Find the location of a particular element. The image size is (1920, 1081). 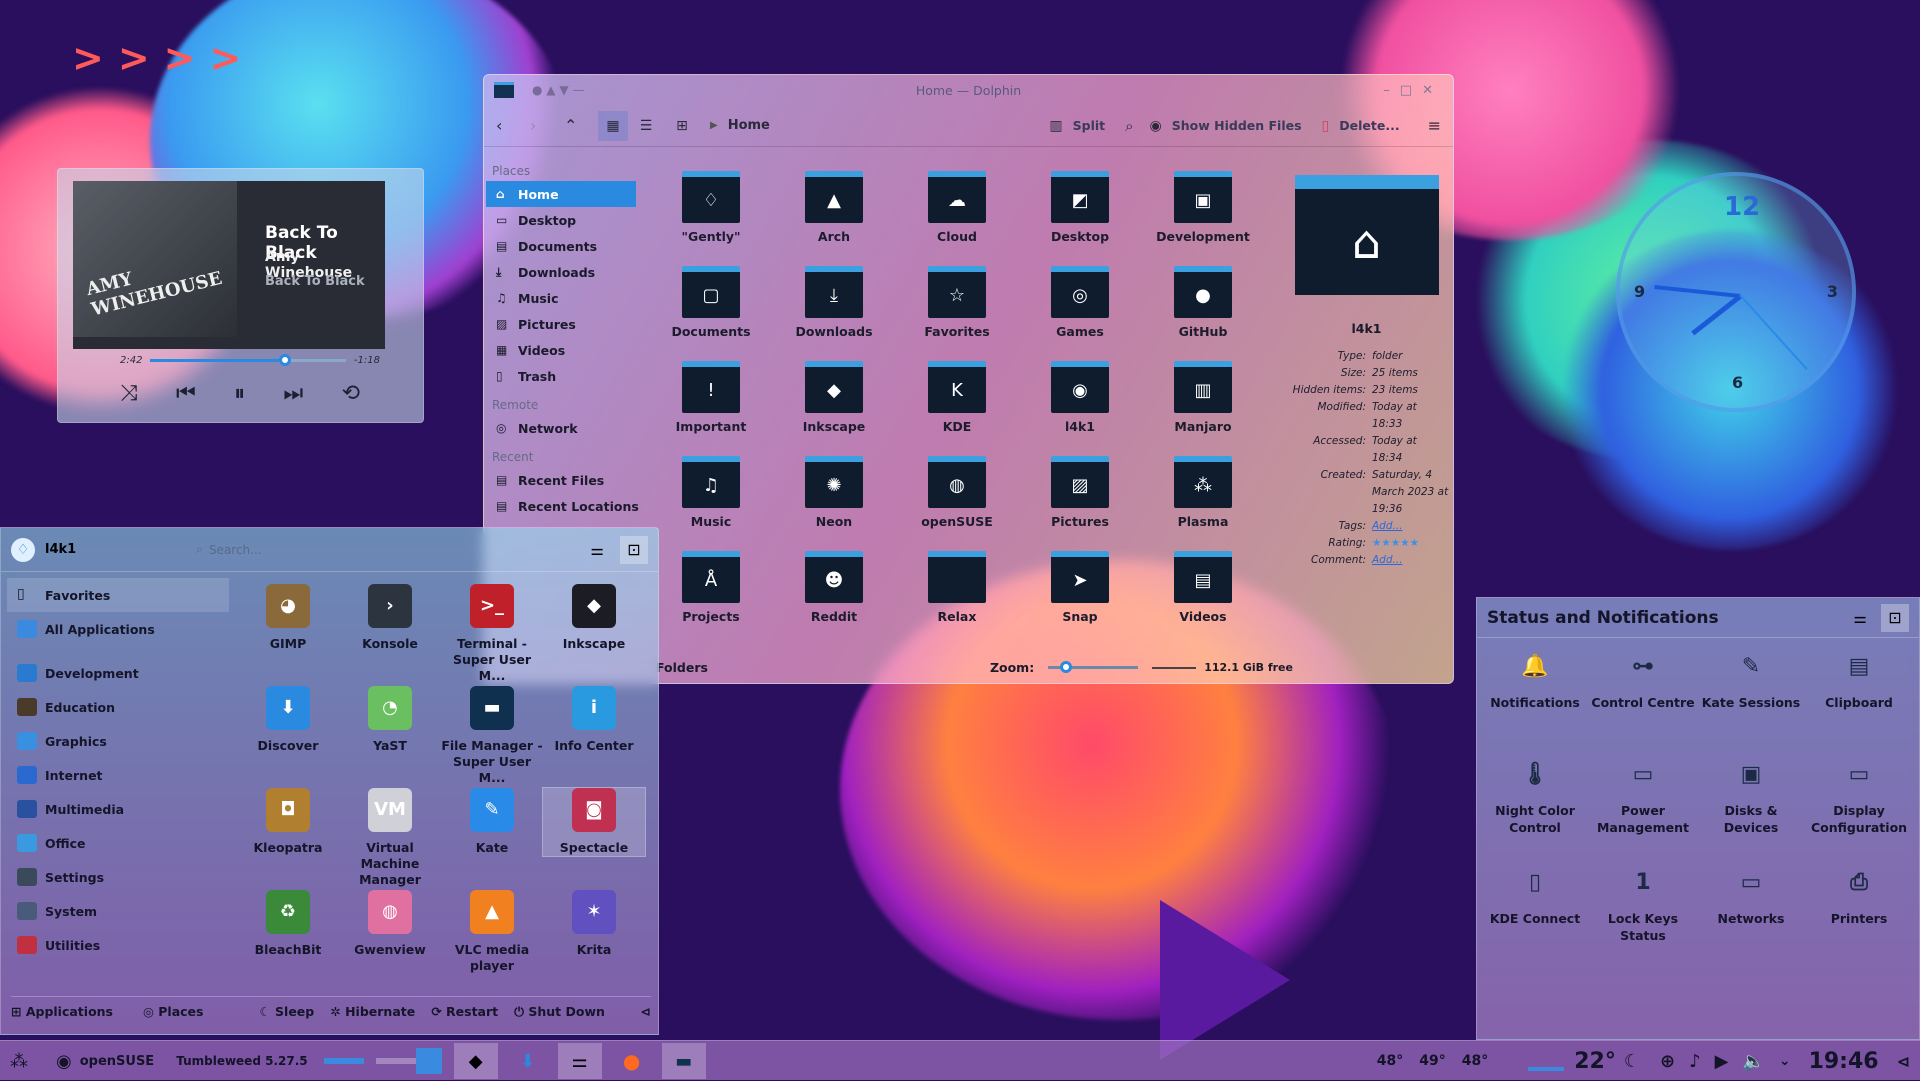

app-item: ◔ YaST is located at coordinates (390, 720).